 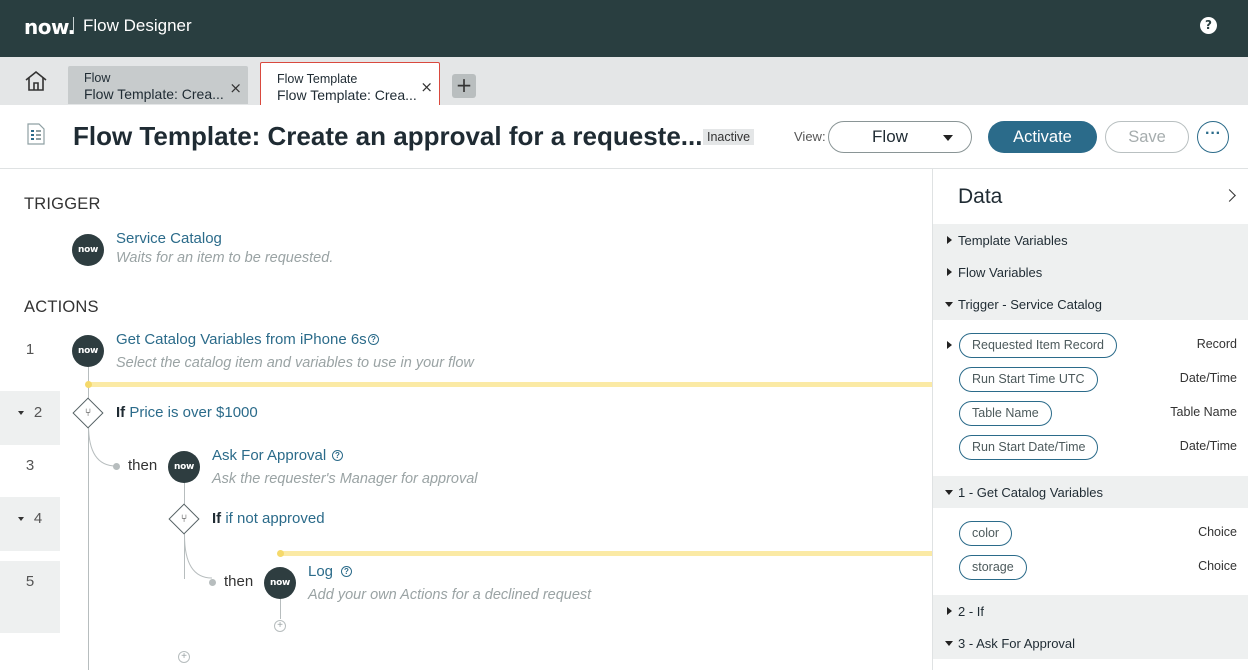 I want to click on tree-section-label: Template Variables, so click(x=1013, y=240).